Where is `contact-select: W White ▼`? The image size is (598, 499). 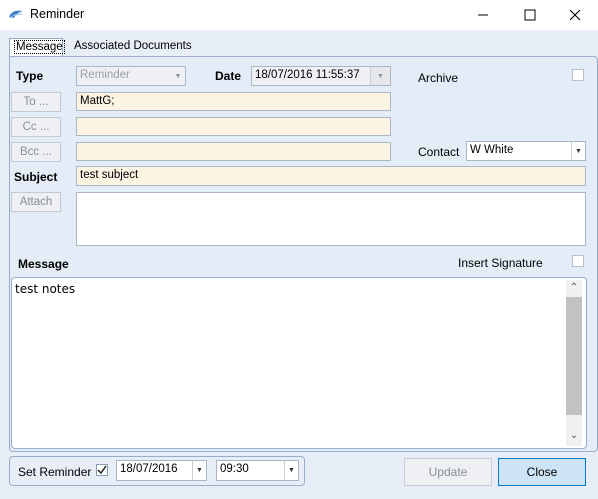
contact-select: W White ▼ is located at coordinates (526, 151).